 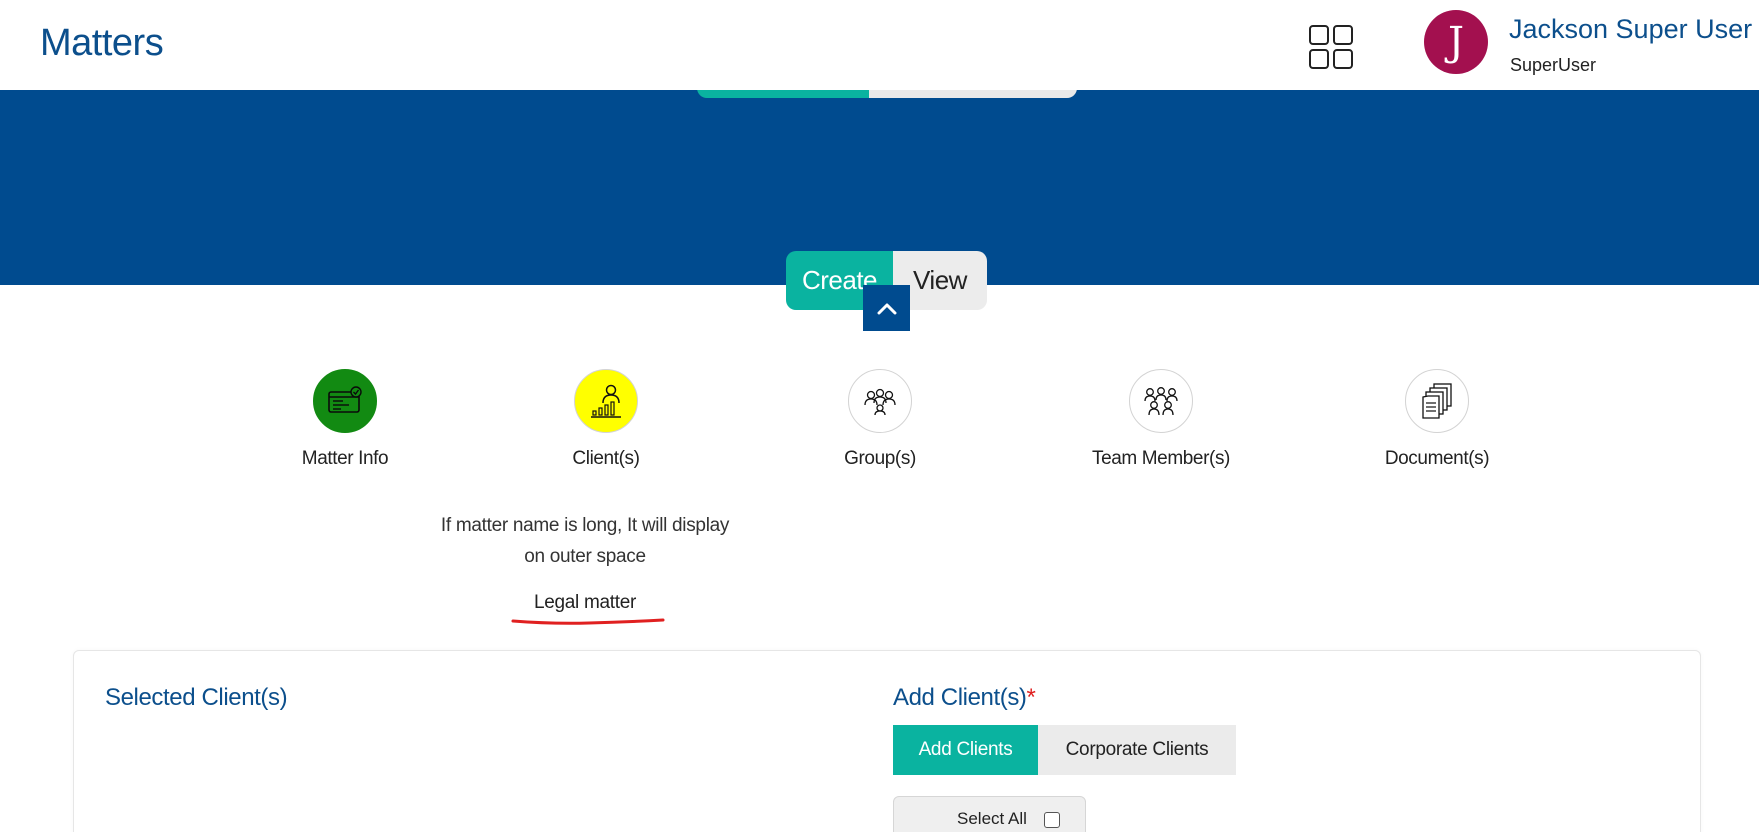 What do you see at coordinates (879, 45) in the screenshot?
I see `top-header: Matters J Jackson Super User SuperUser` at bounding box center [879, 45].